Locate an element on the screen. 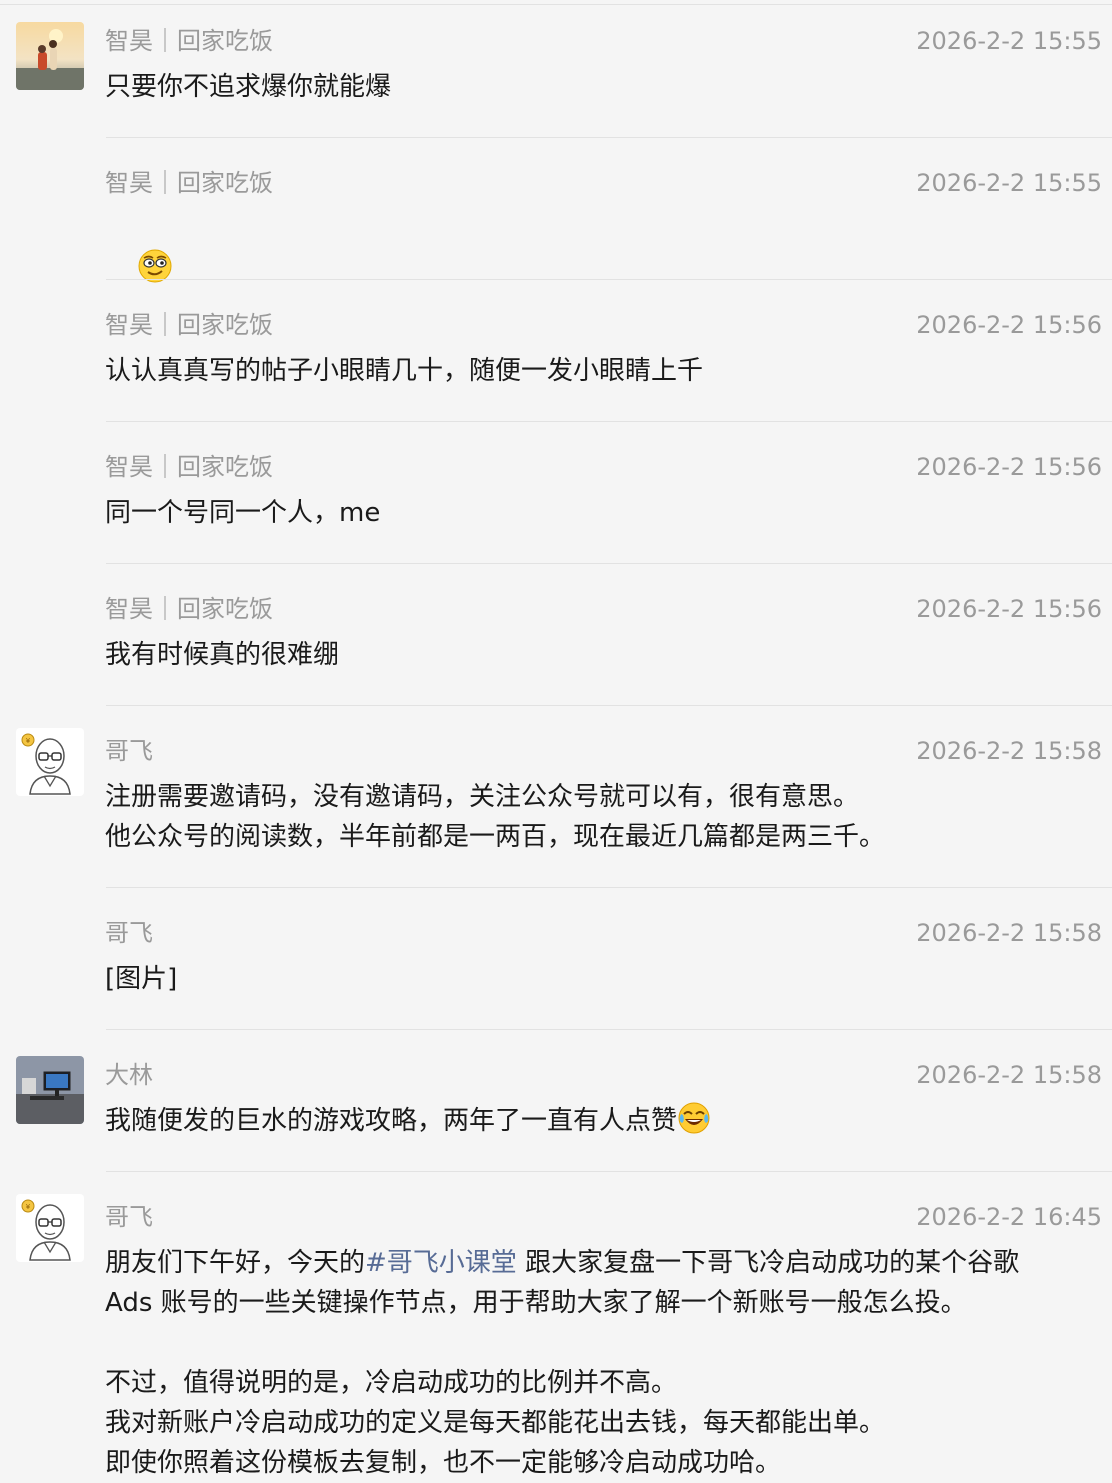 The image size is (1112, 1483). message-text: 我随便发的巨水的游戏攻略，两年了一直有人点赞 is located at coordinates (596, 1121).